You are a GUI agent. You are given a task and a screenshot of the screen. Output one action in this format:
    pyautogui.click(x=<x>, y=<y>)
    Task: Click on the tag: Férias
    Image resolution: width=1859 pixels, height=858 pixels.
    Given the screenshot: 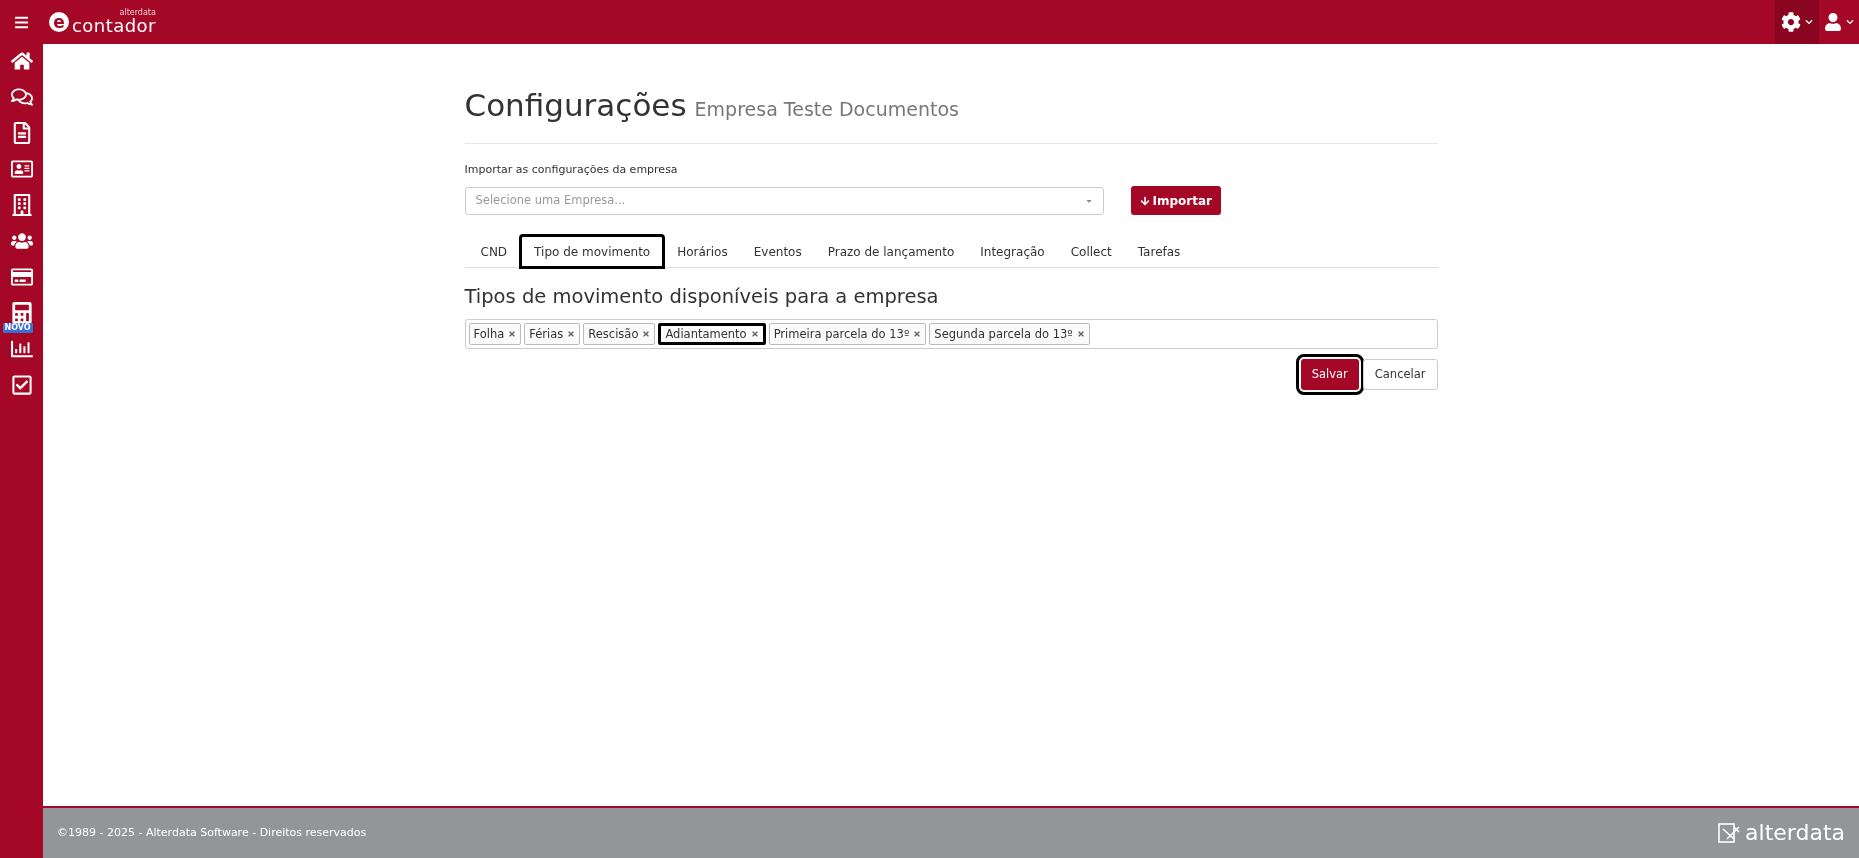 What is the action you would take?
    pyautogui.click(x=552, y=334)
    